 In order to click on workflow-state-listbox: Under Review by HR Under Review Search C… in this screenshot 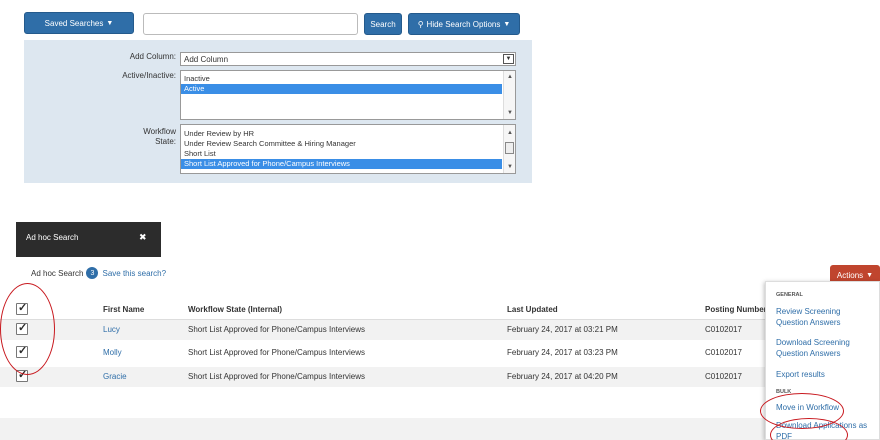, I will do `click(348, 149)`.